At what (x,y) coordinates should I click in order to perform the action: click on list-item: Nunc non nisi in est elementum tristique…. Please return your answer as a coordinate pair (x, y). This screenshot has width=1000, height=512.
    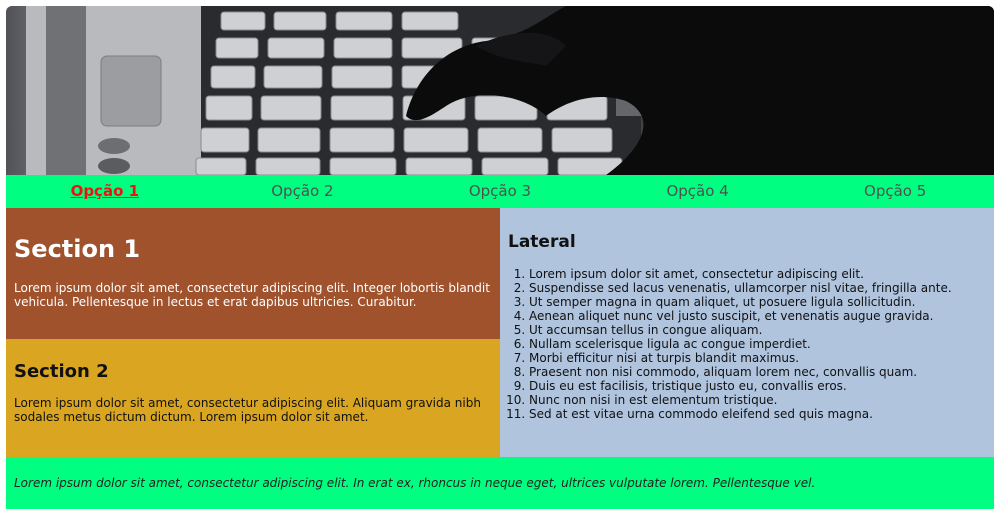
    Looking at the image, I should click on (757, 400).